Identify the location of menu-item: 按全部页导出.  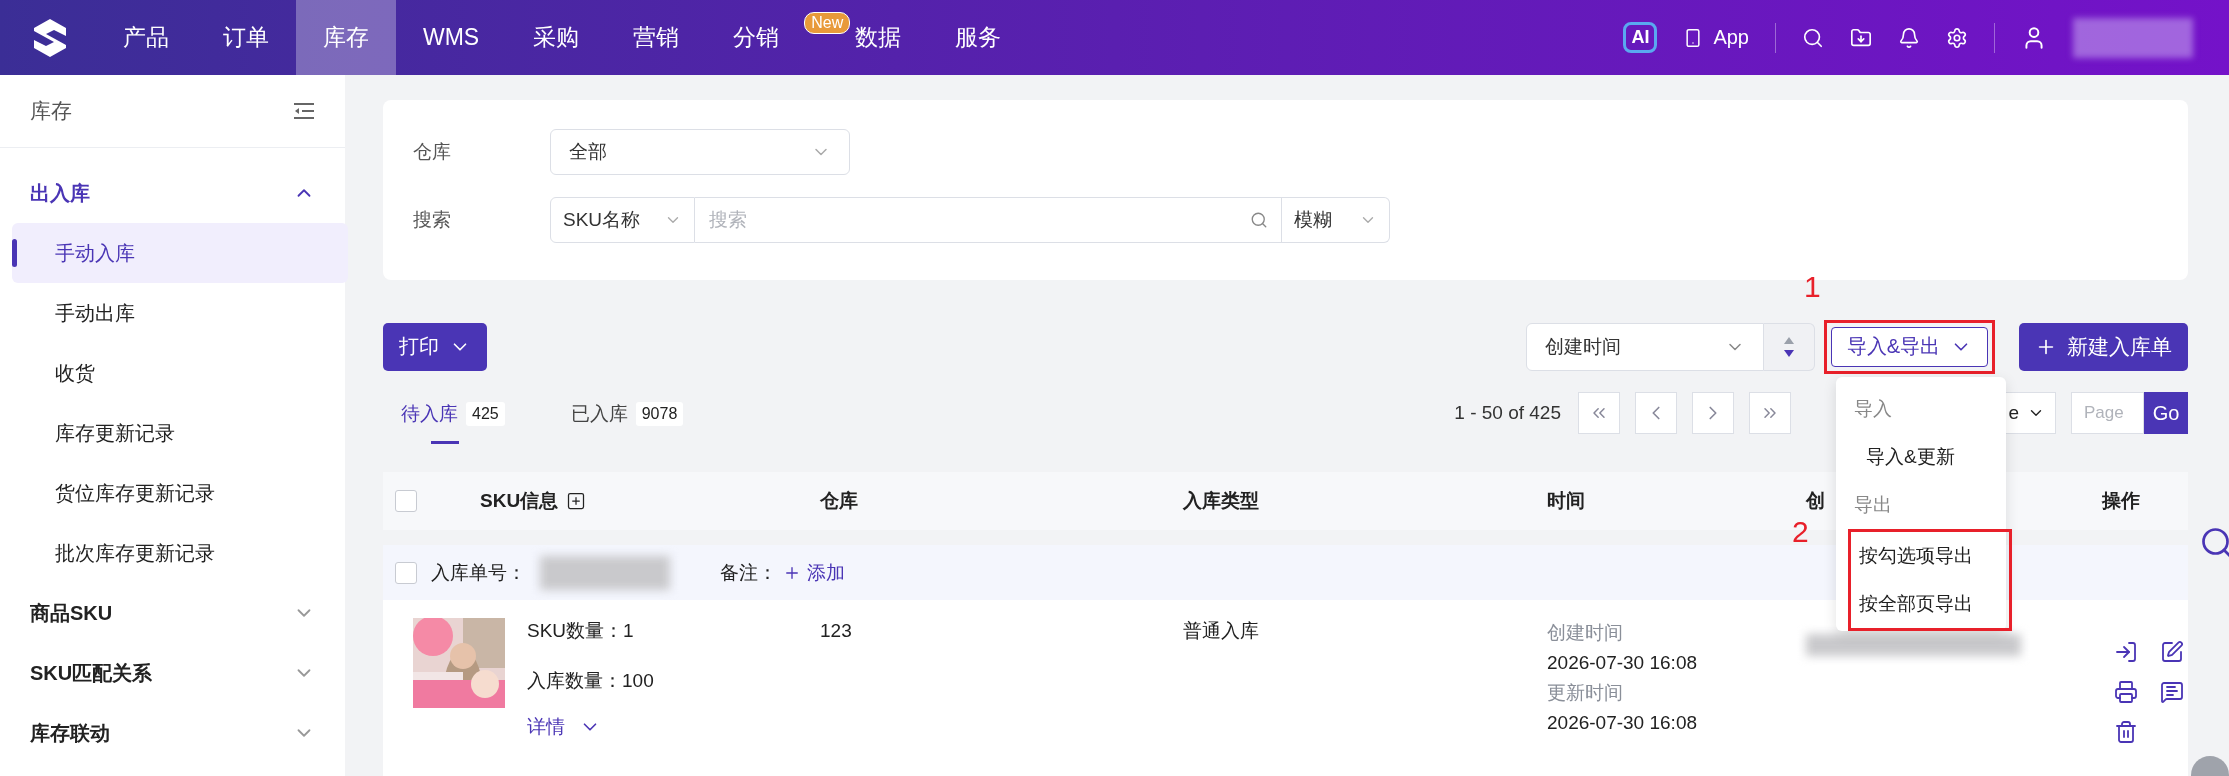
(1930, 603).